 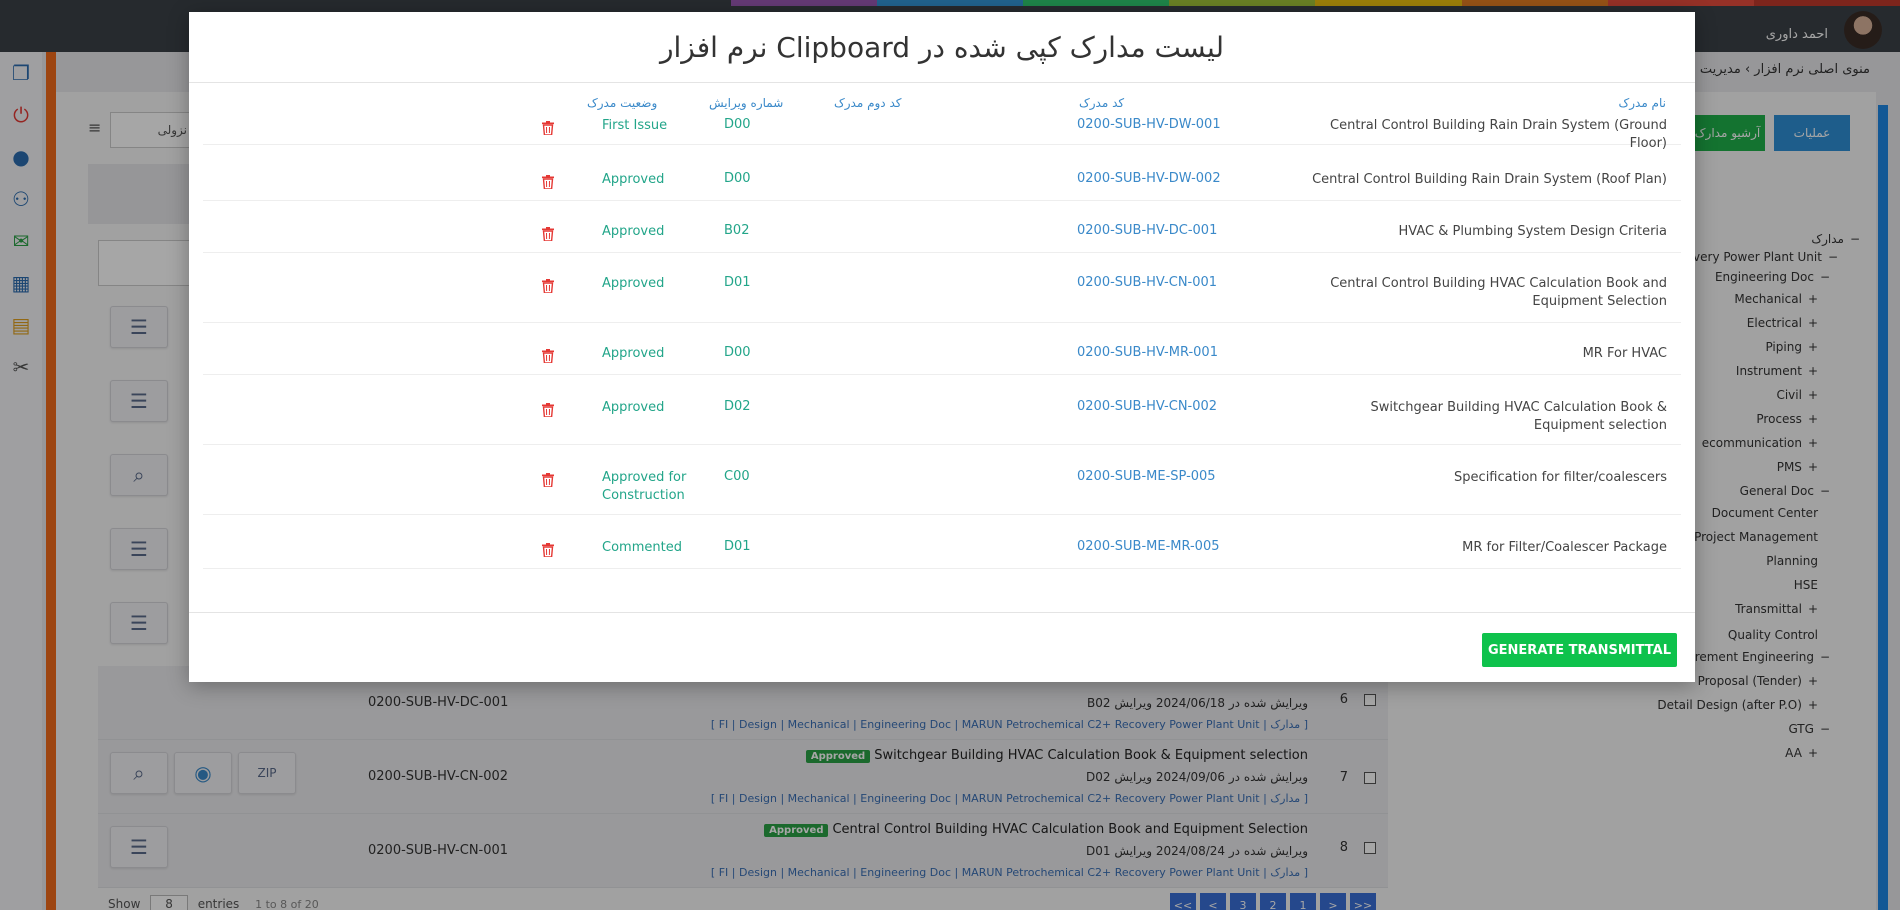 I want to click on doc-status: First Issue, so click(x=635, y=125).